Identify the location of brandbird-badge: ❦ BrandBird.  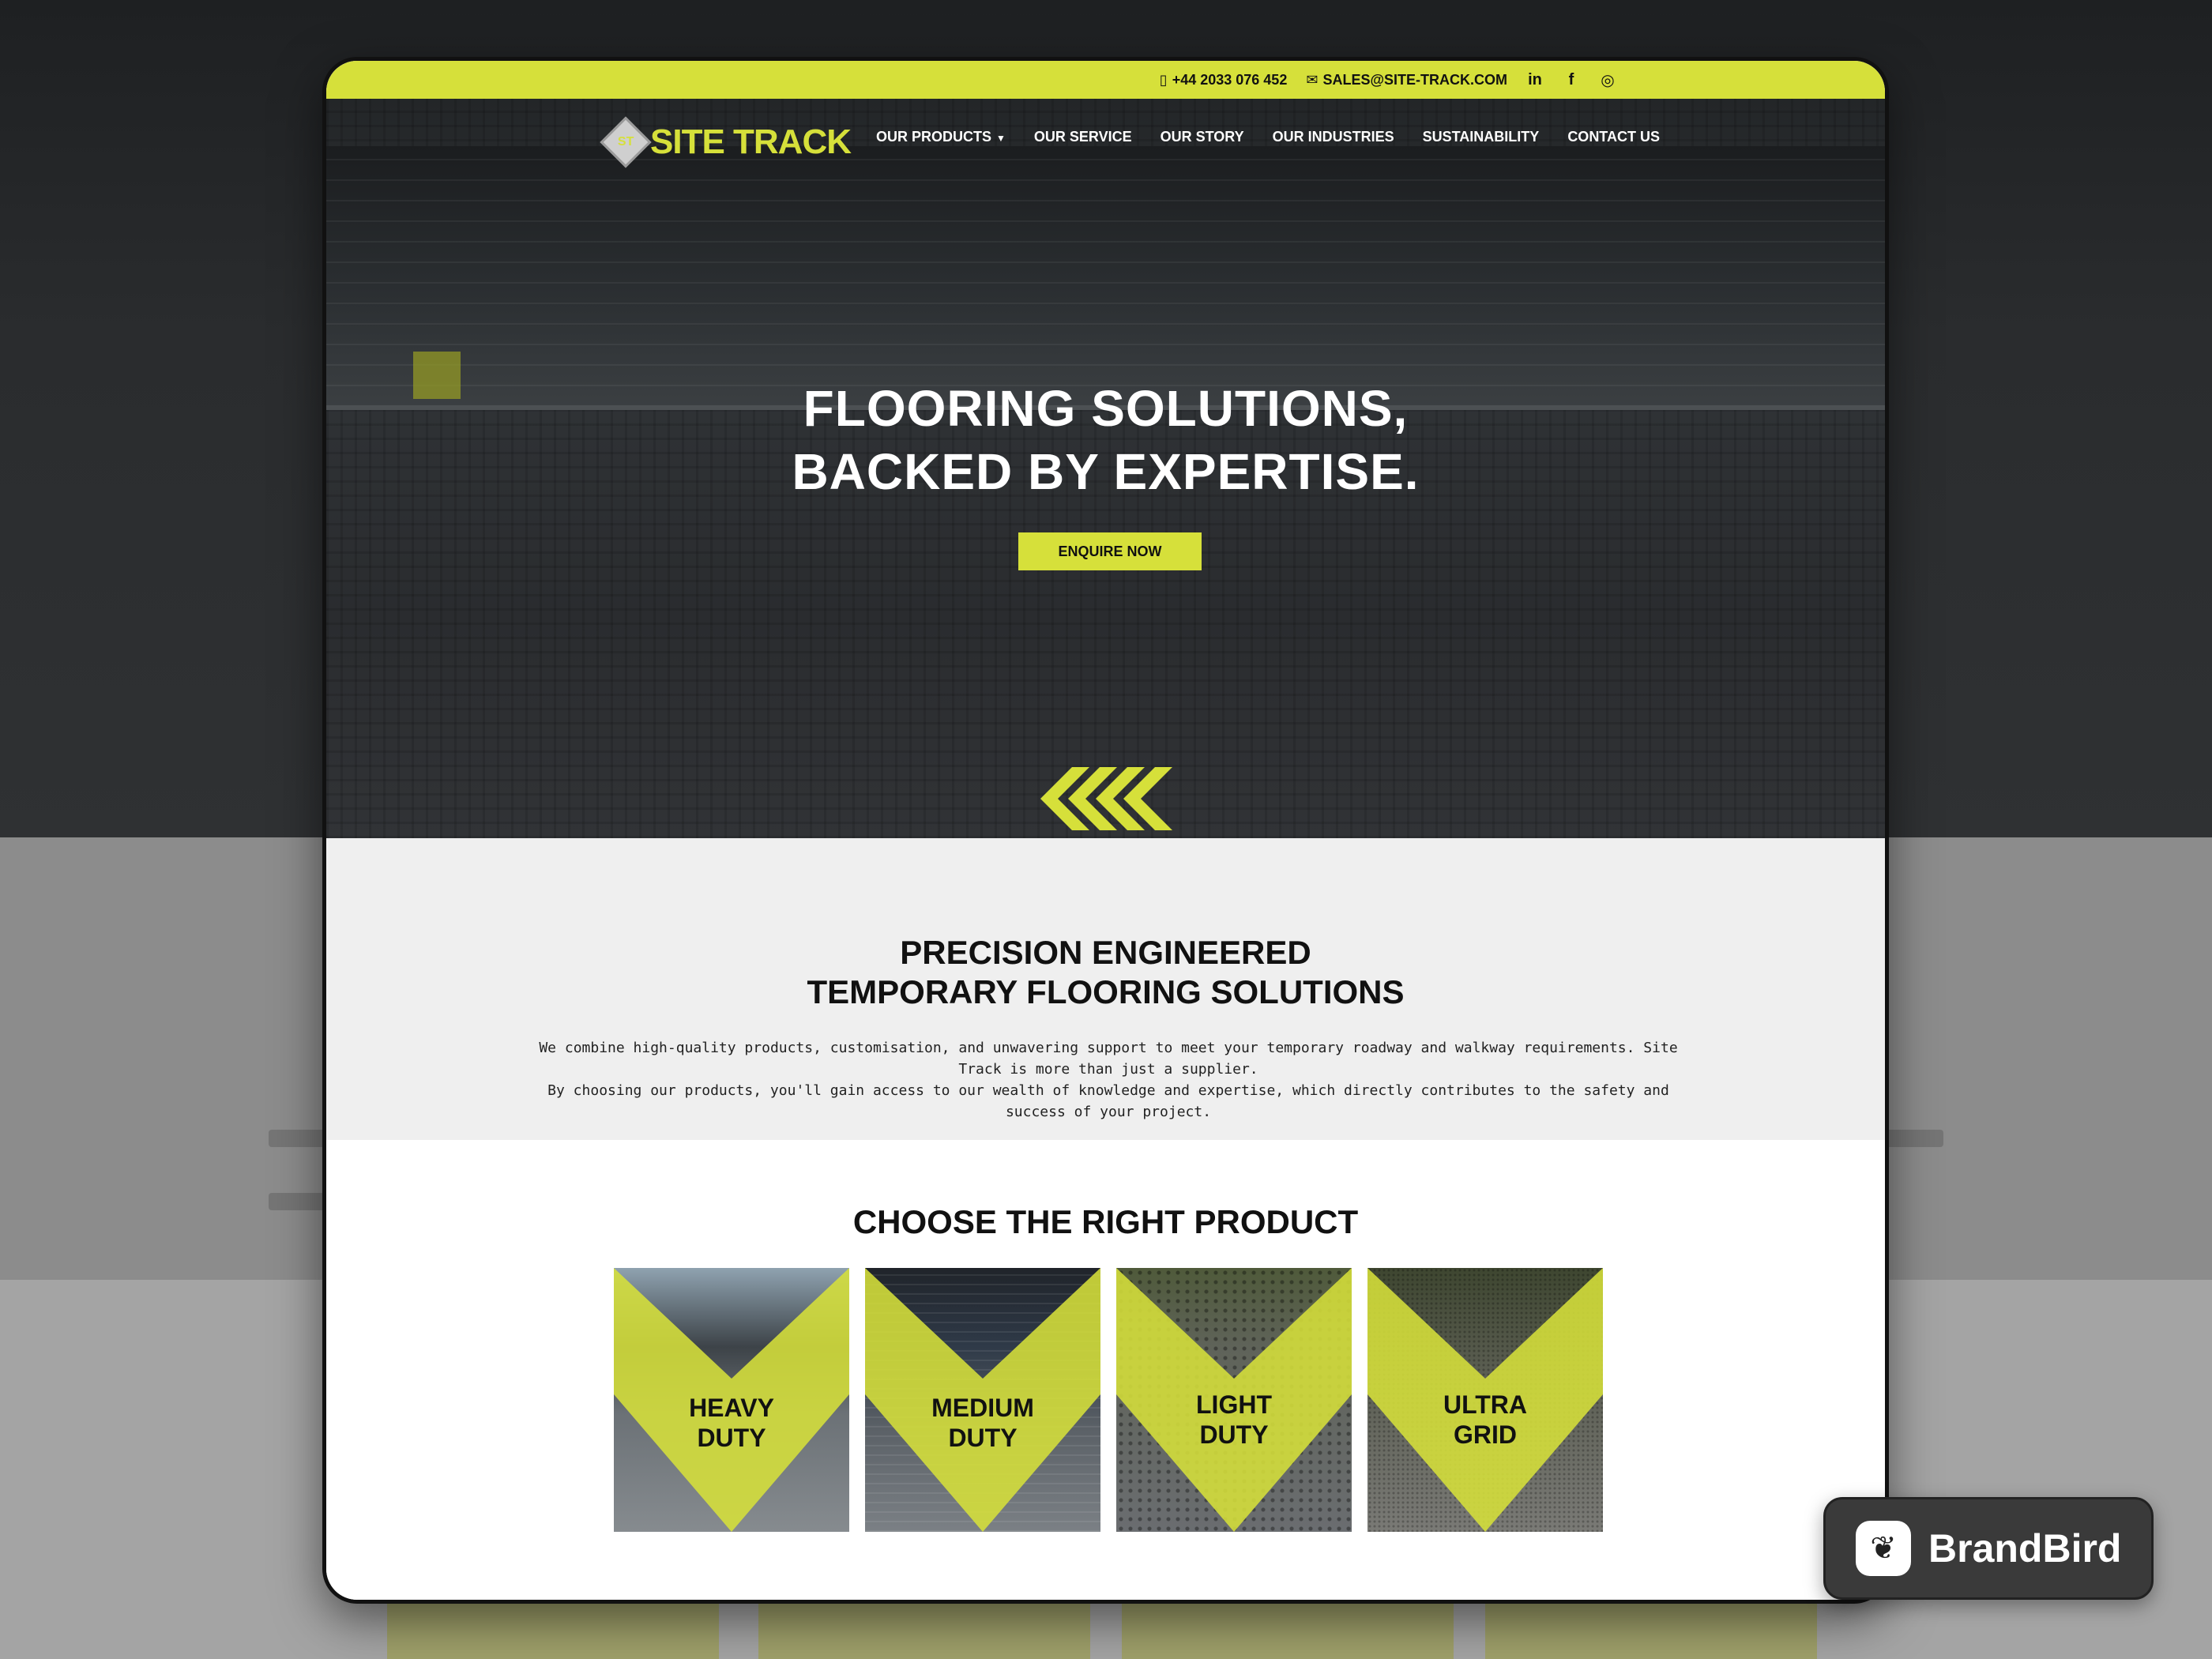
(1989, 1549).